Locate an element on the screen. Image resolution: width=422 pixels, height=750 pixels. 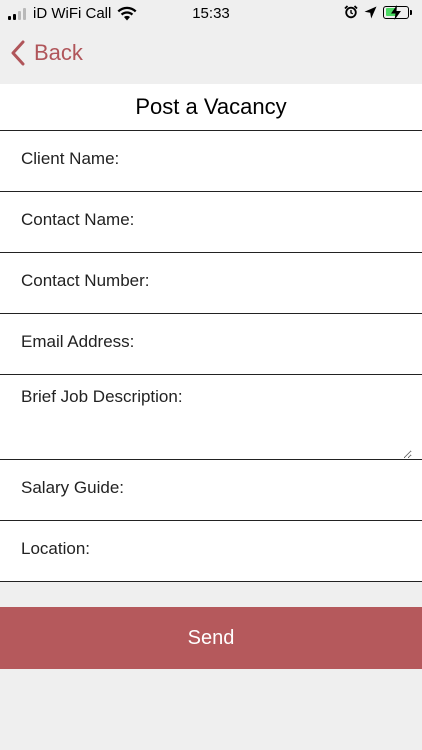
location-field: Location: is located at coordinates (211, 551).